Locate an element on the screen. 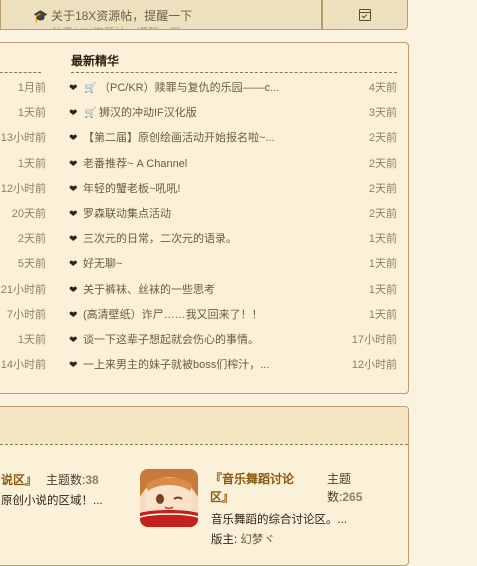  list-item: ❤ 罗森联动集点活动 2天前 is located at coordinates (233, 217).